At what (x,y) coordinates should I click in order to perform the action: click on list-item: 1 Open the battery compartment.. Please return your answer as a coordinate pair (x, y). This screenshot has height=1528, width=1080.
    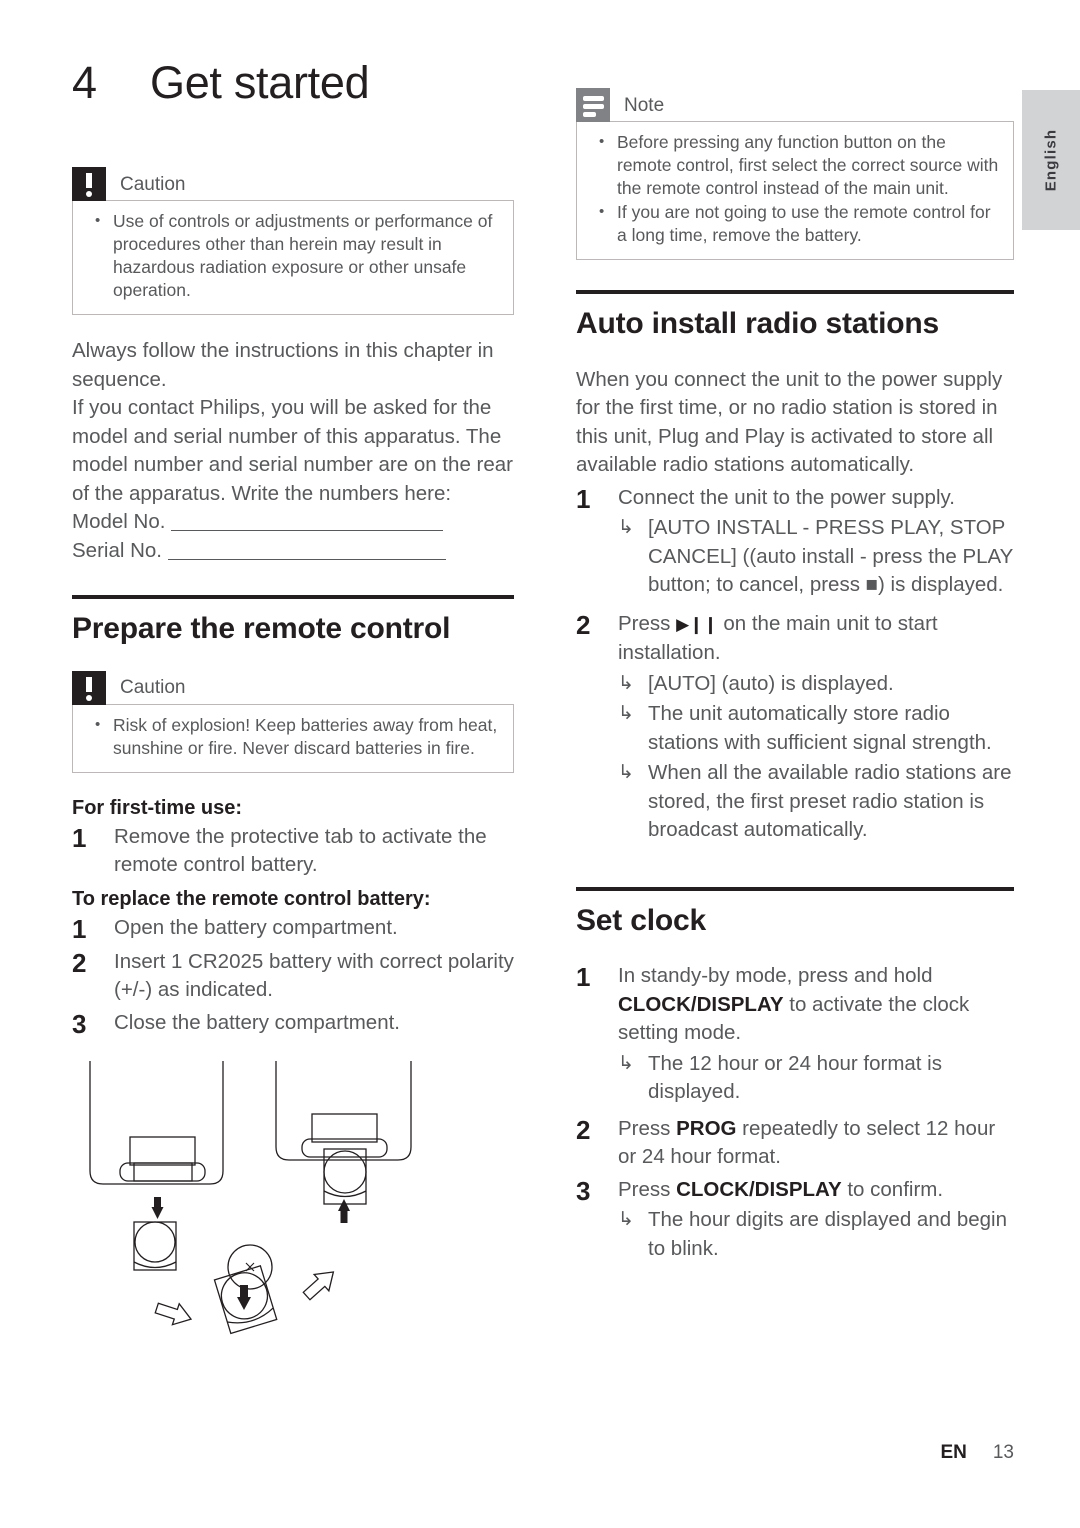
    Looking at the image, I should click on (293, 929).